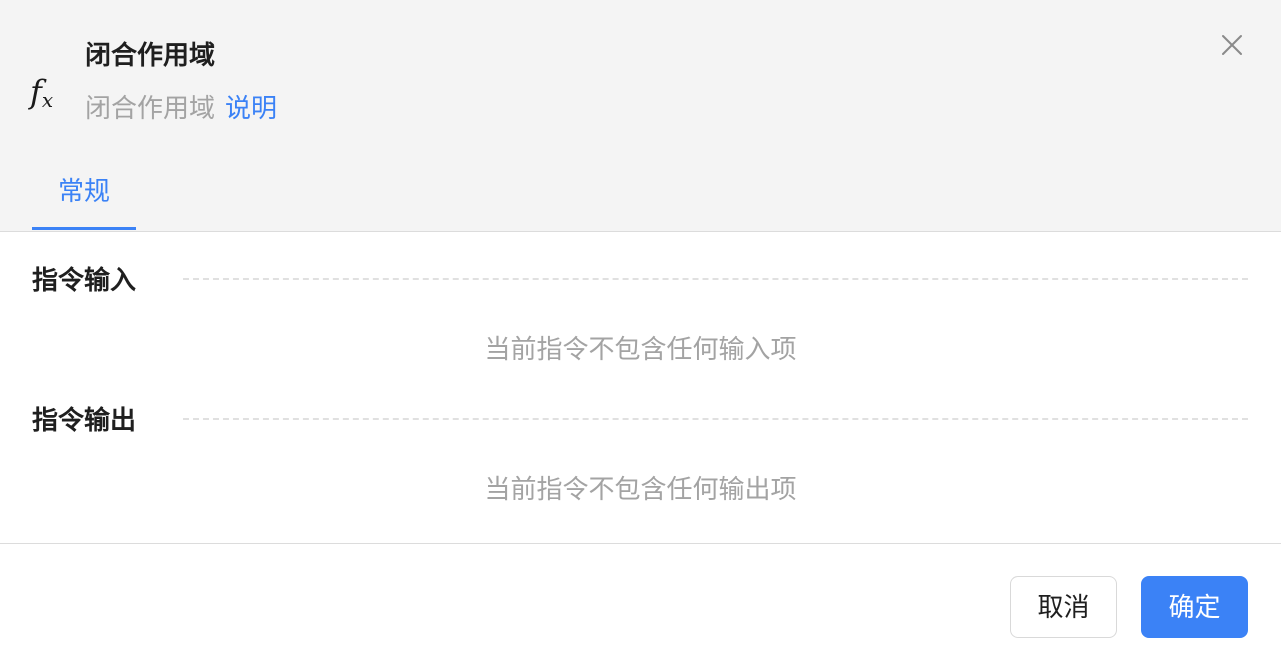  Describe the element at coordinates (84, 421) in the screenshot. I see `section-title-output: 指令输出` at that location.